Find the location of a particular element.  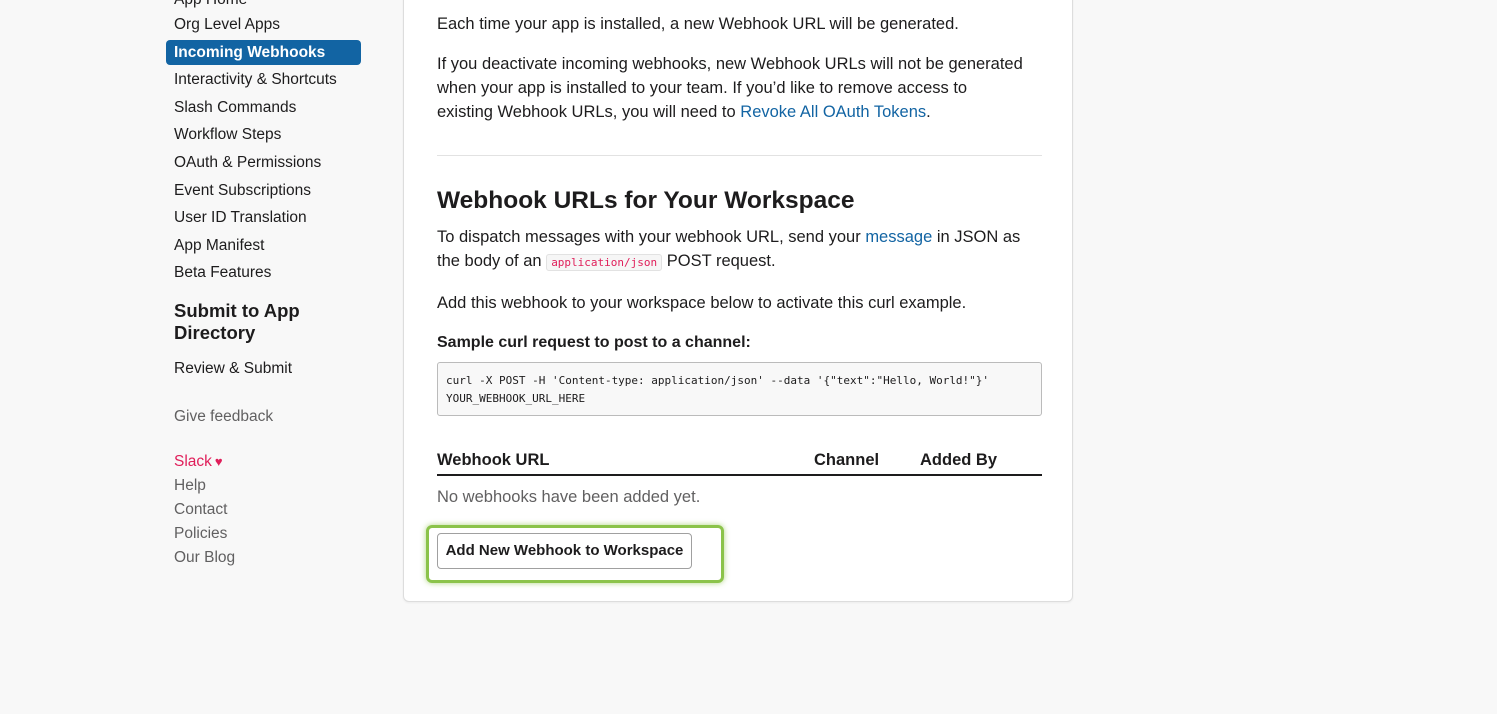

blog-link: Our Blog is located at coordinates (270, 558).